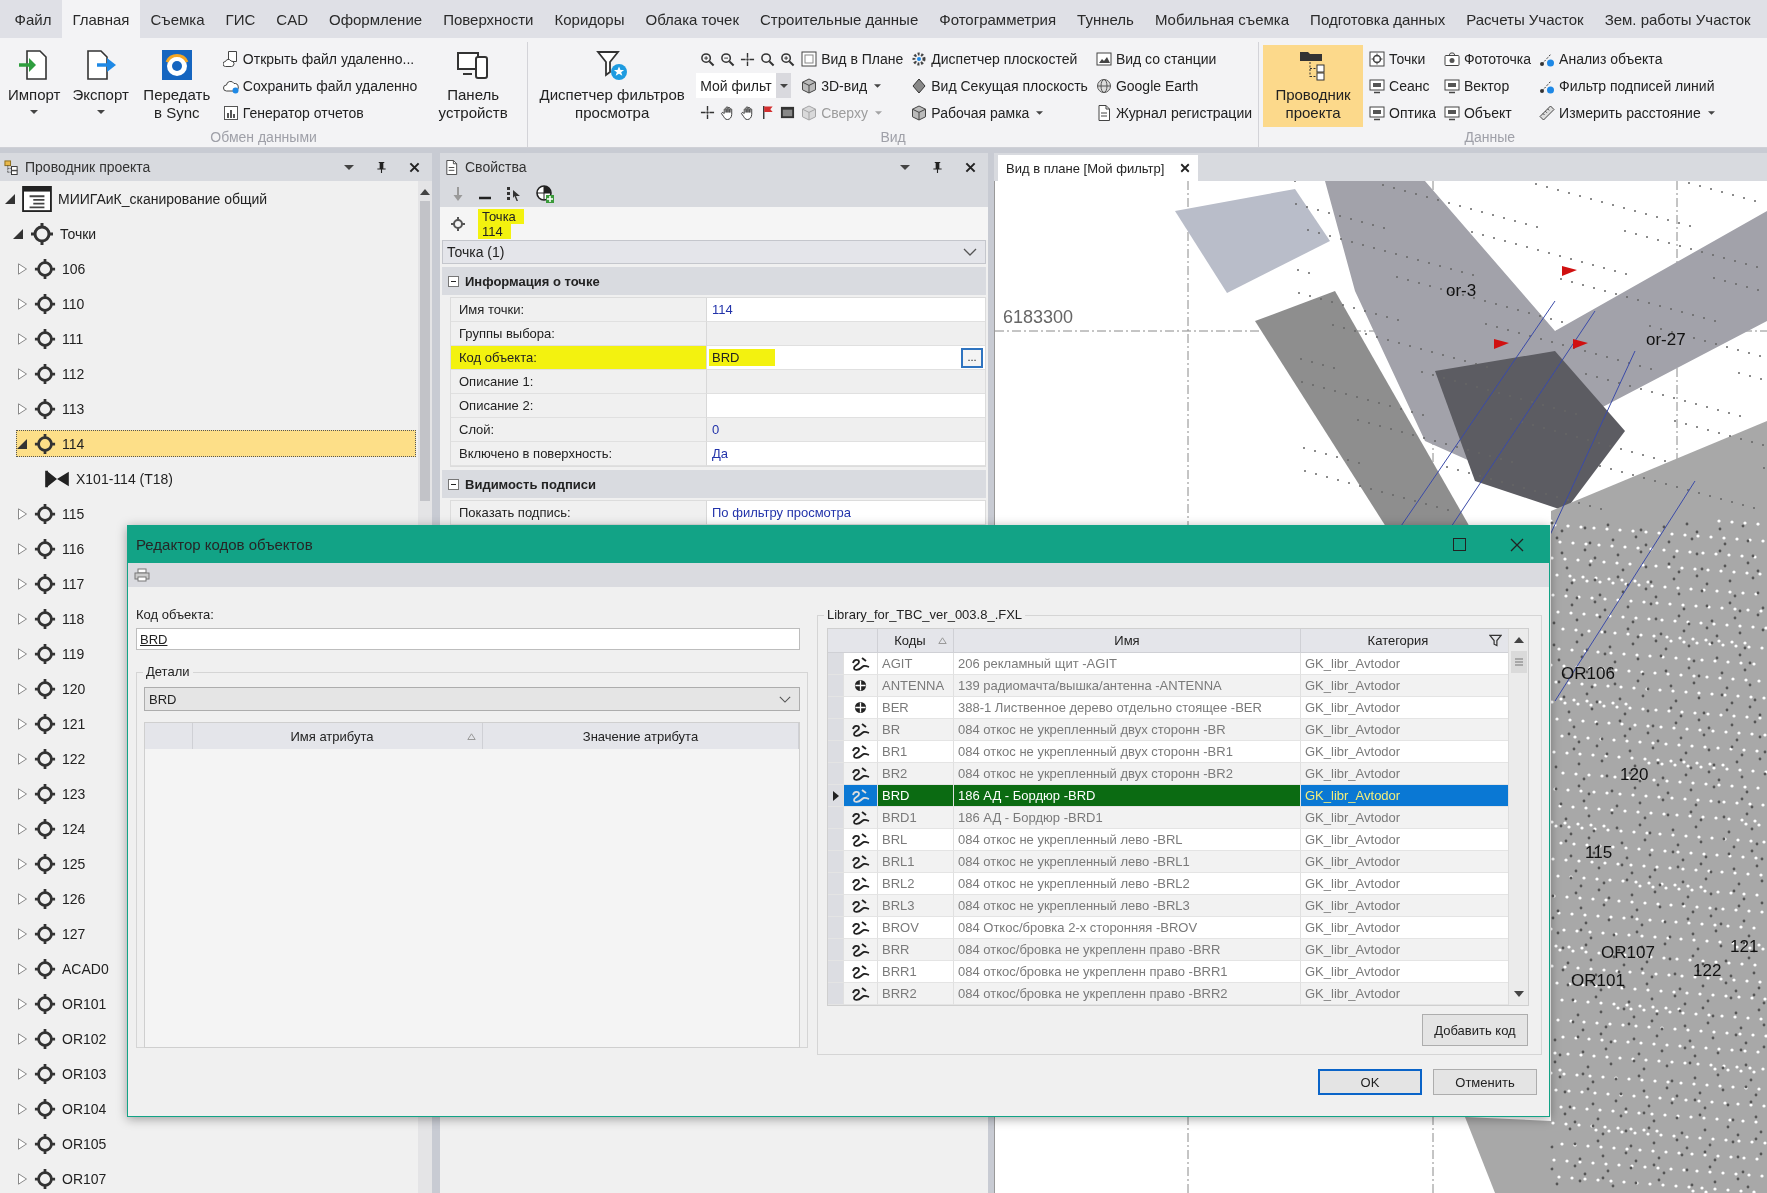 This screenshot has width=1767, height=1193. Describe the element at coordinates (784, 85) in the screenshot. I see `combo-dropdown-button` at that location.